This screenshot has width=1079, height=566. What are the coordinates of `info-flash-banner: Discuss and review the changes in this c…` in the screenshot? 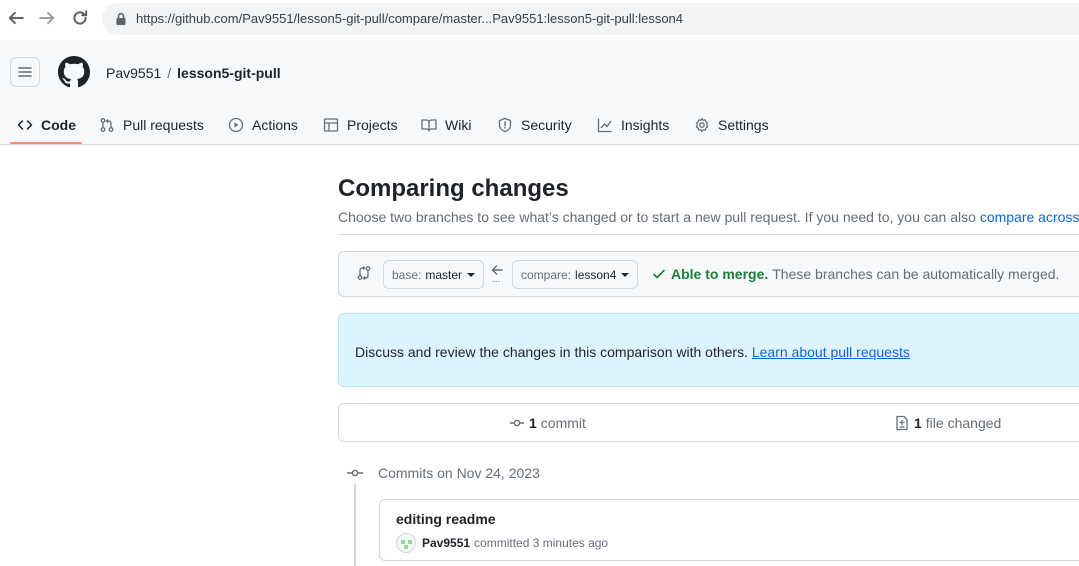 It's located at (708, 350).